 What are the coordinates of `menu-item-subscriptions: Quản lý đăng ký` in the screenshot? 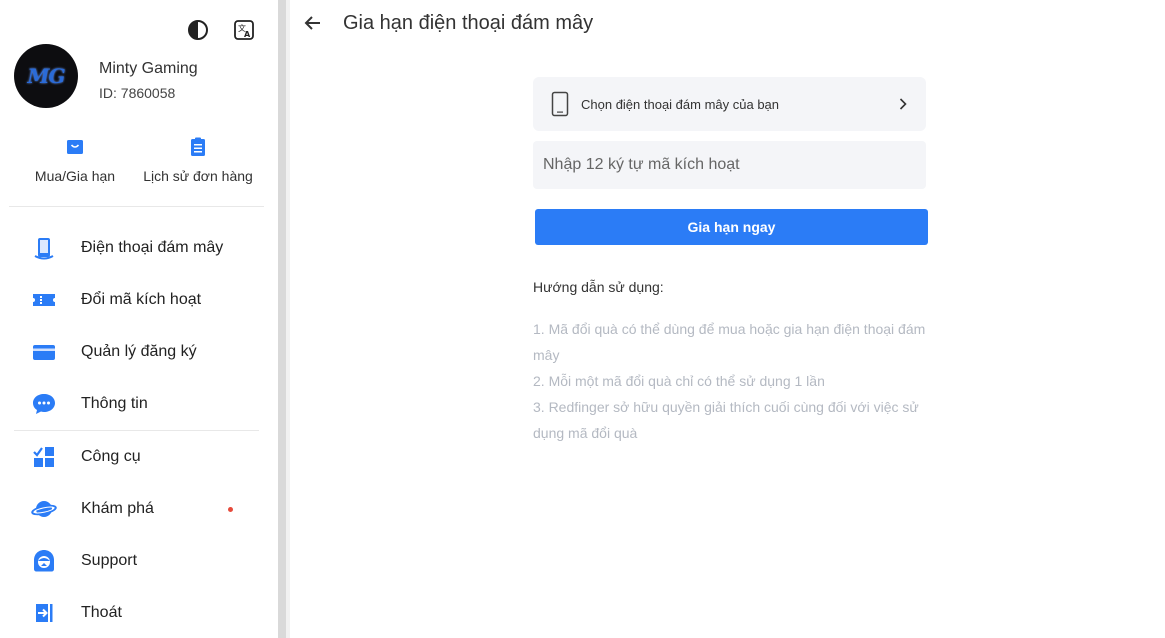 It's located at (139, 352).